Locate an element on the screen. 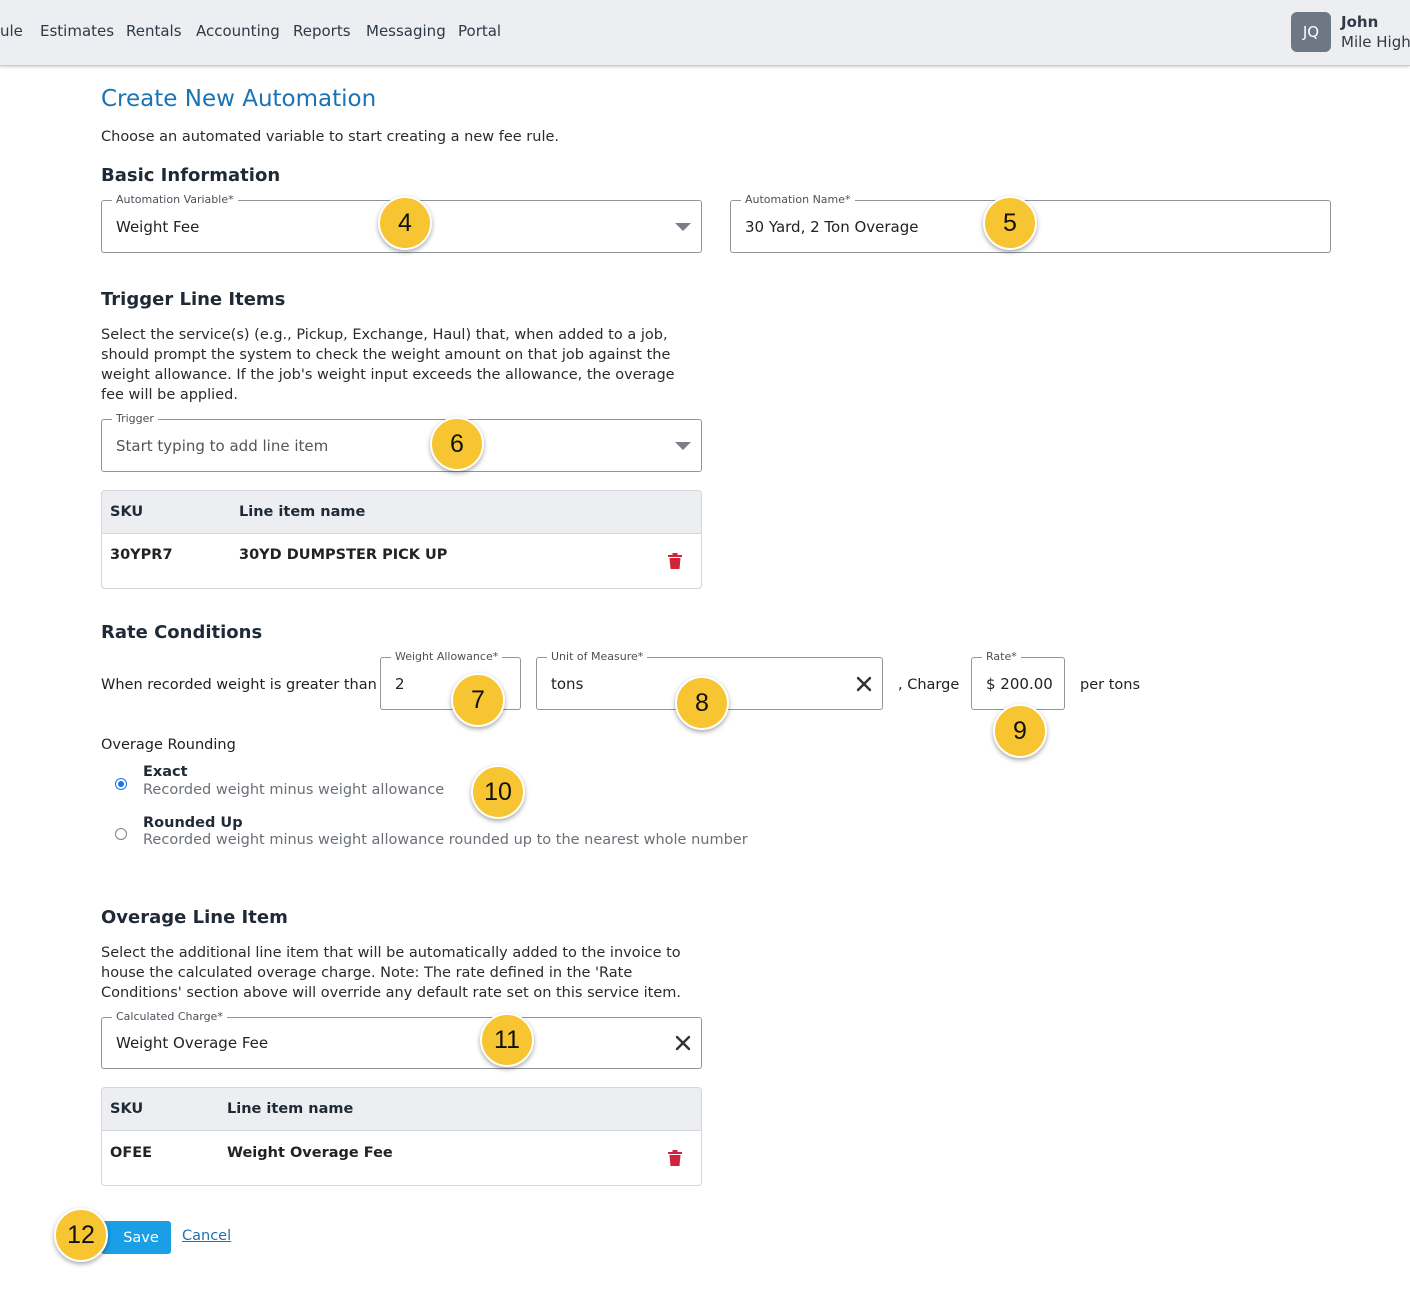  nav-item-messaging: Messaging is located at coordinates (406, 31).